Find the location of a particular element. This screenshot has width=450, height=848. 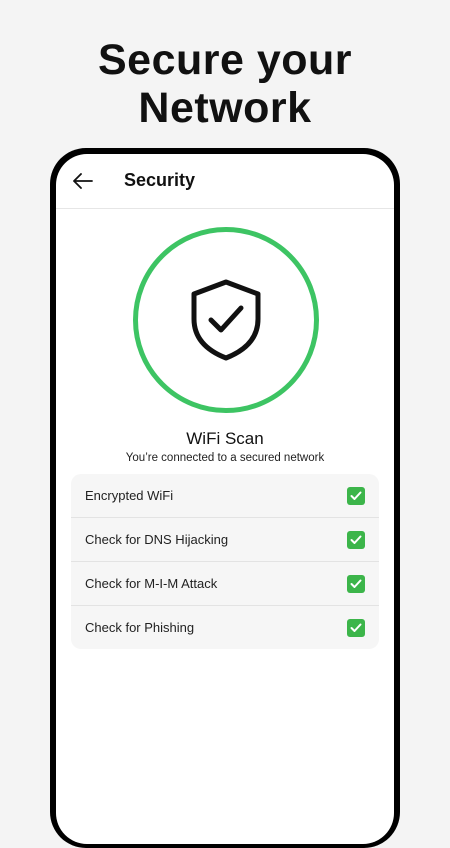

check-label: Encrypted WiFi is located at coordinates (129, 495).